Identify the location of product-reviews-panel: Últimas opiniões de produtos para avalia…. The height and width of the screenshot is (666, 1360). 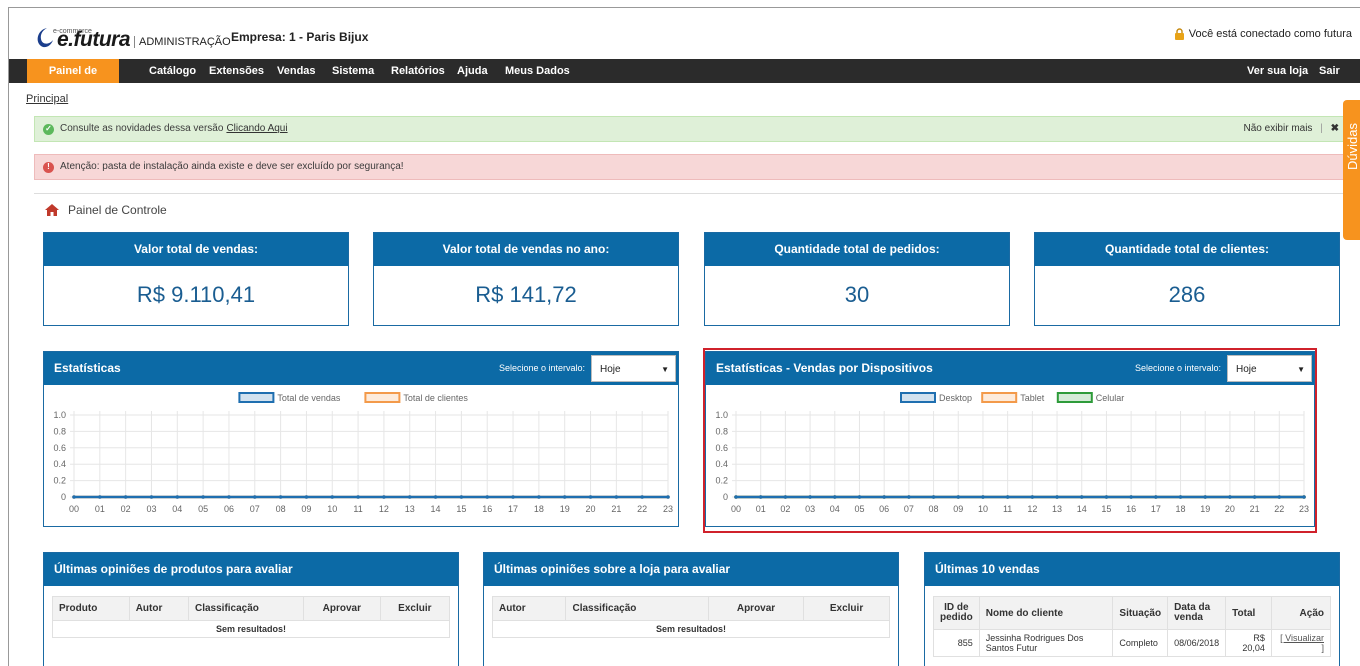
(251, 609).